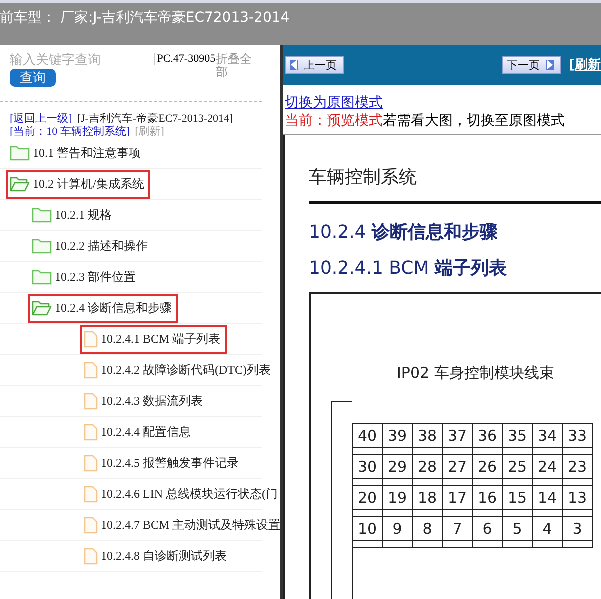 The height and width of the screenshot is (599, 601). What do you see at coordinates (518, 501) in the screenshot?
I see `pin-cell: 15` at bounding box center [518, 501].